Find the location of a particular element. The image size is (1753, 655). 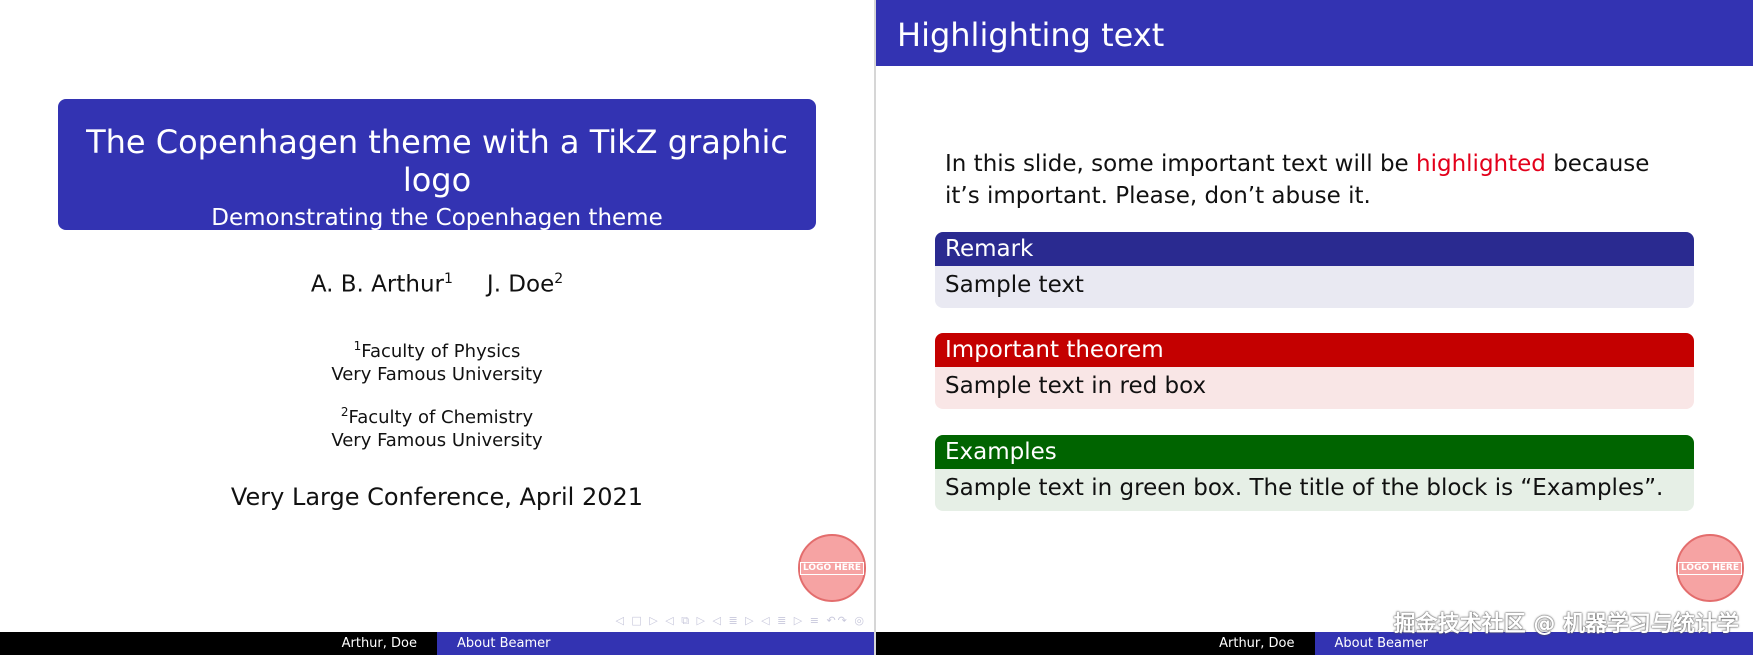

alert-block: Important theorem Sample text in red box is located at coordinates (1314, 371).